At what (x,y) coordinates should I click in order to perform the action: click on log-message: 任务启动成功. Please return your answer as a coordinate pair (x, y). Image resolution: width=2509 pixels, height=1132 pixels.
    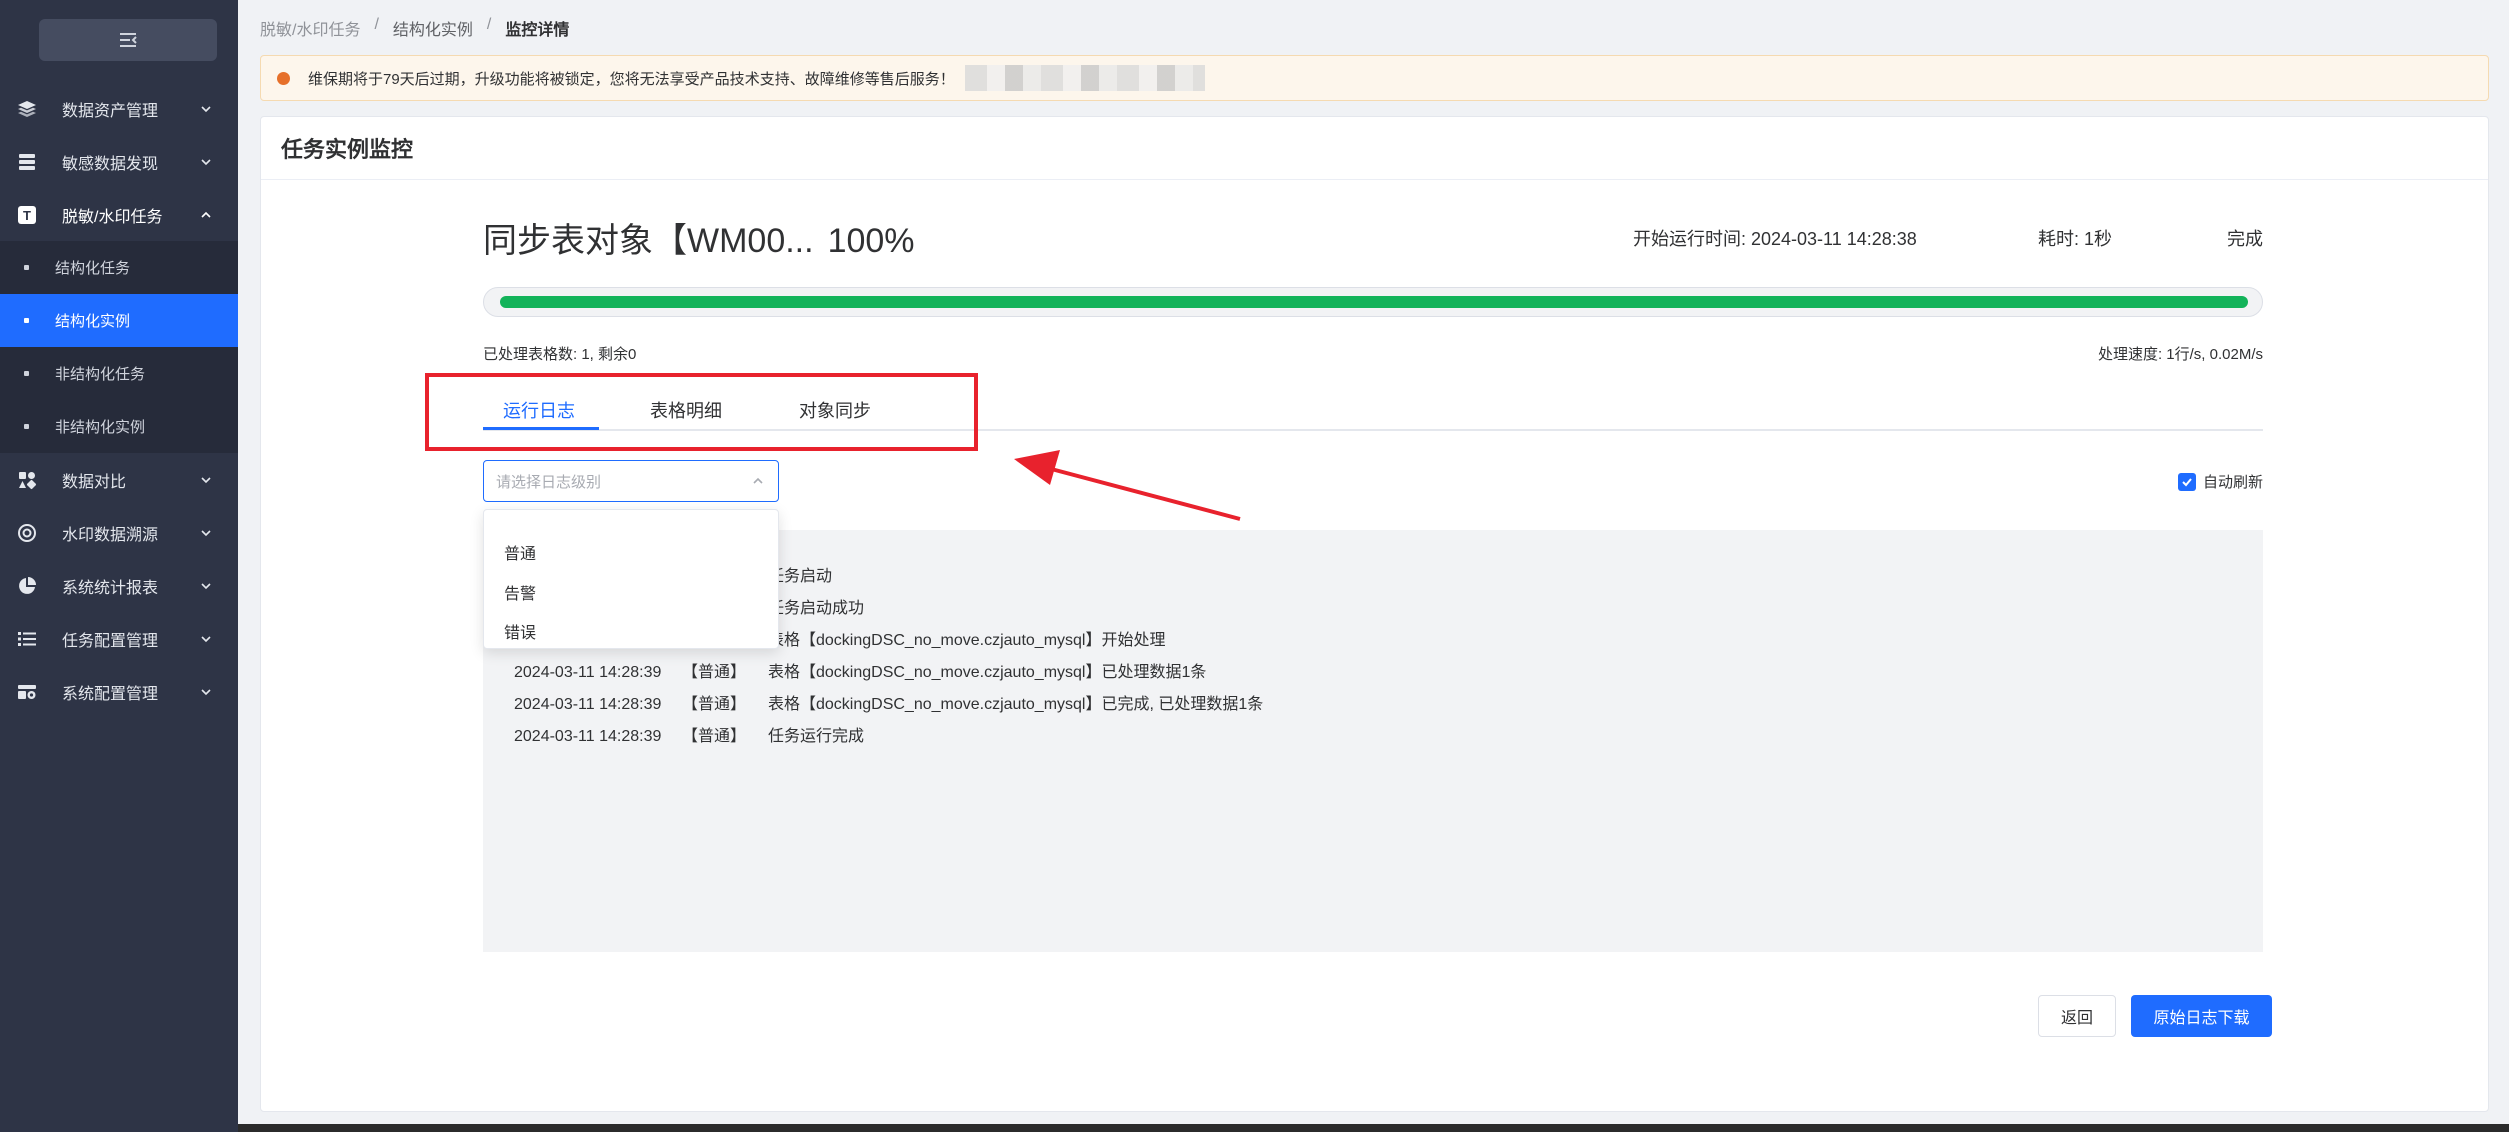
    Looking at the image, I should click on (816, 608).